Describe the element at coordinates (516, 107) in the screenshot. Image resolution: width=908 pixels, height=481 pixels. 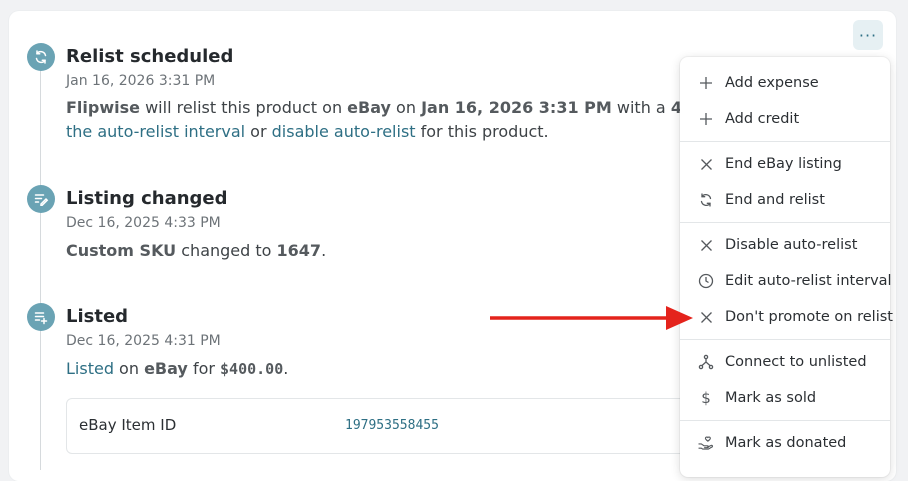
I see `relist-date: Jan 16, 2026 3:31 PM` at that location.